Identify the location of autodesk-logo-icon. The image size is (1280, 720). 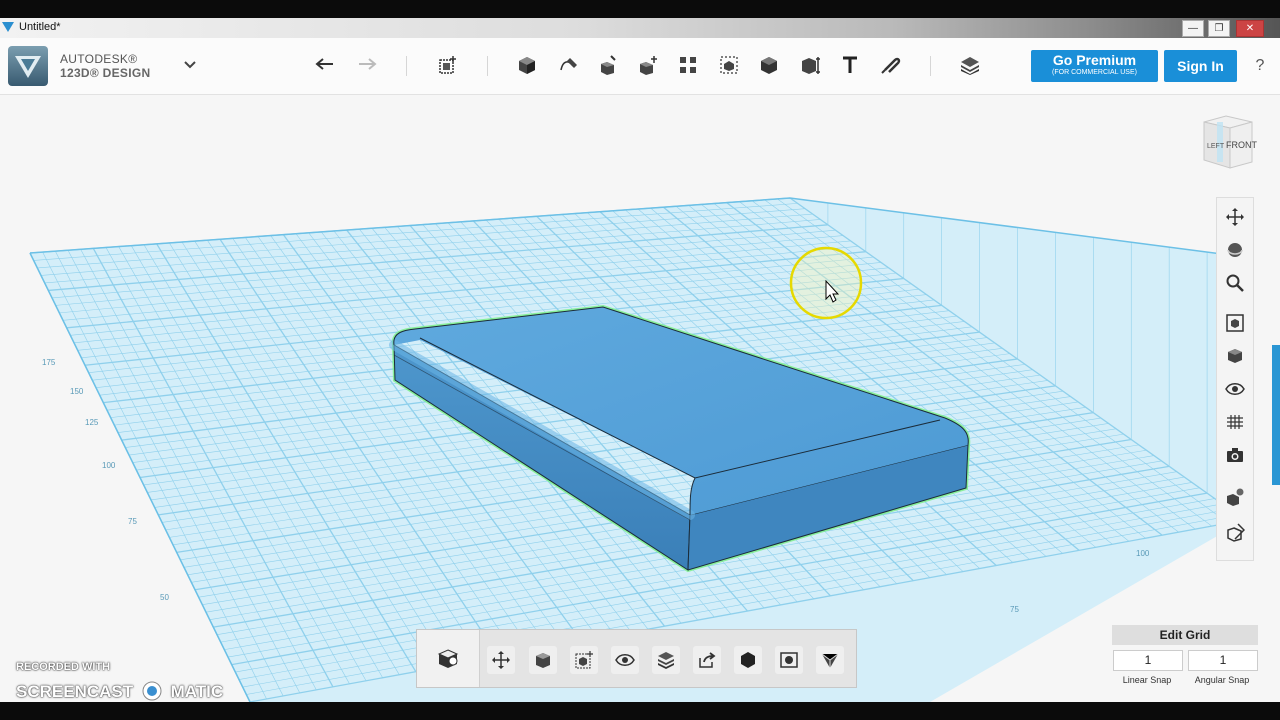
(28, 67).